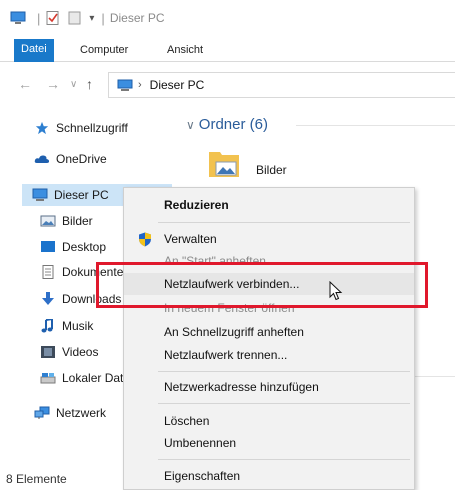 This screenshot has width=455, height=490. Describe the element at coordinates (432, 376) in the screenshot. I see `content-divider` at that location.